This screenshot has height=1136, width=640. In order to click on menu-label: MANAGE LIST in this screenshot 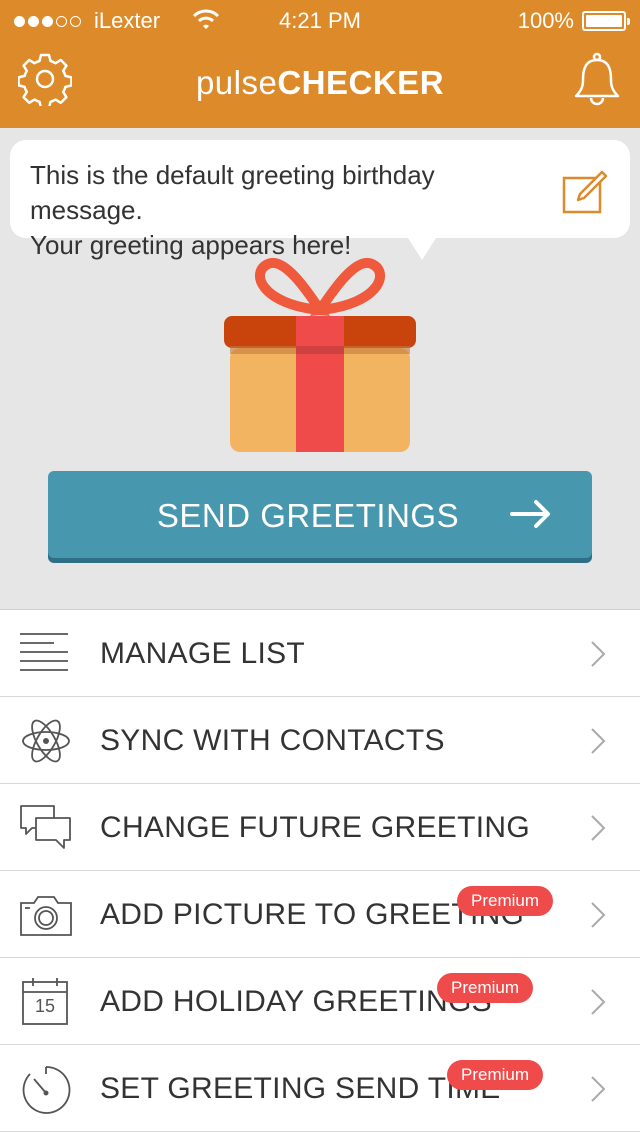, I will do `click(203, 653)`.